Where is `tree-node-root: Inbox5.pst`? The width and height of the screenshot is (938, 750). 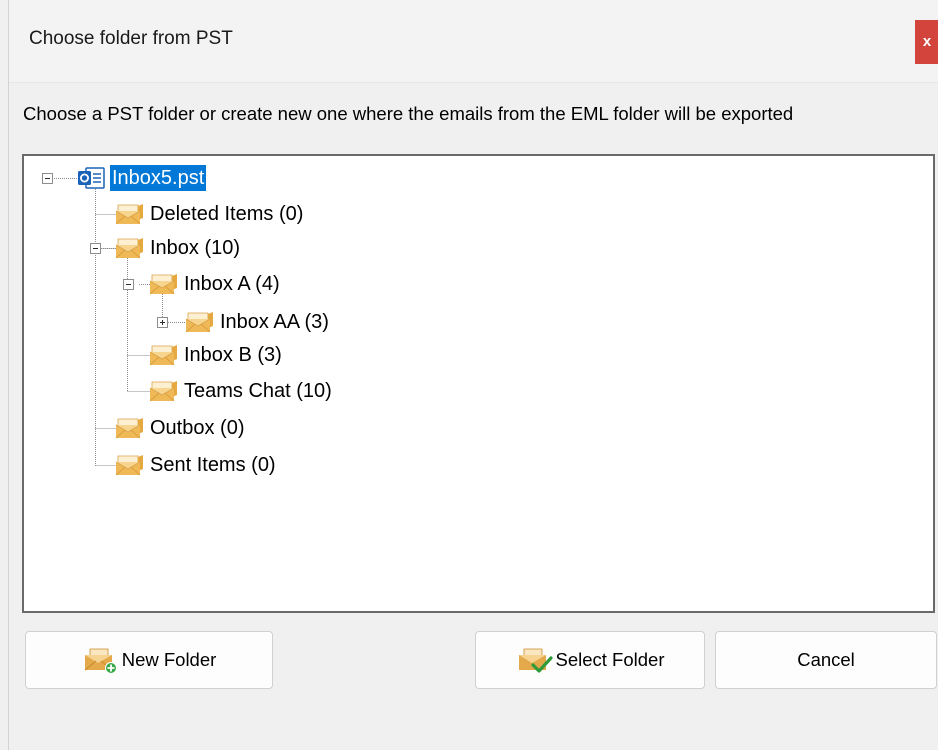
tree-node-root: Inbox5.pst is located at coordinates (141, 178).